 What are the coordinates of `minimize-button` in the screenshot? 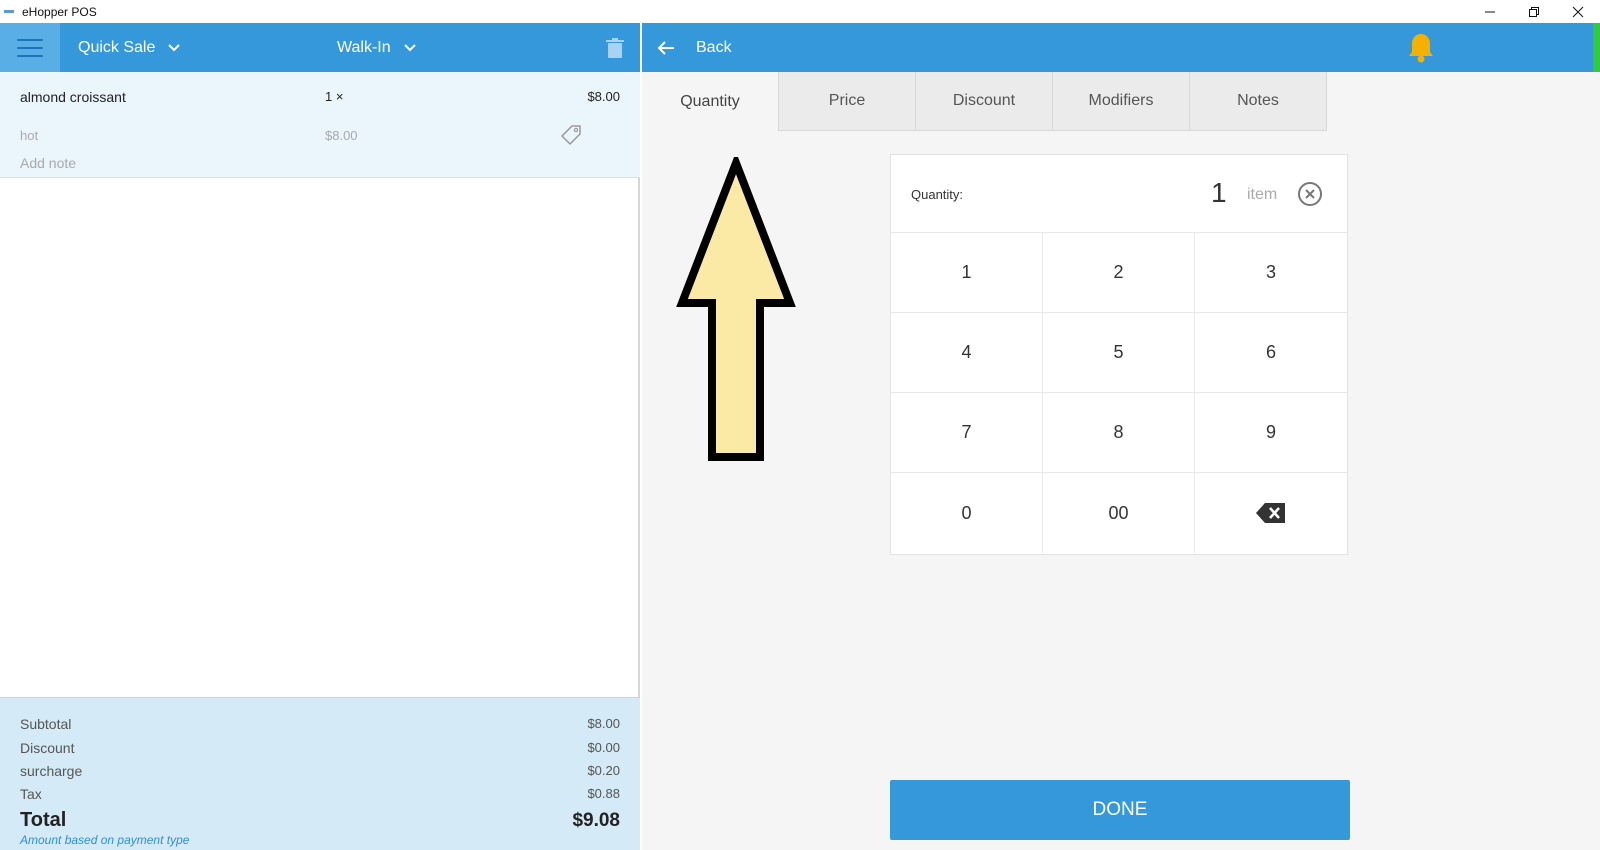 It's located at (1490, 11).